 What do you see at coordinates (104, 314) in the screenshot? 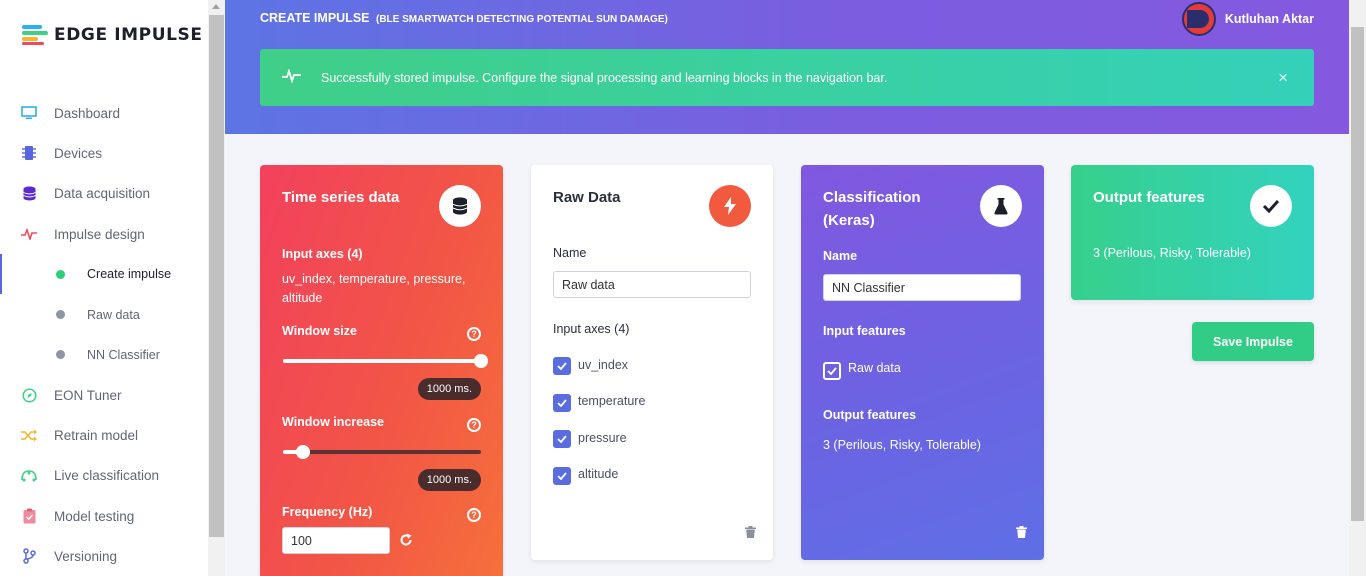
I see `sidebar-item-raw-data: Raw data` at bounding box center [104, 314].